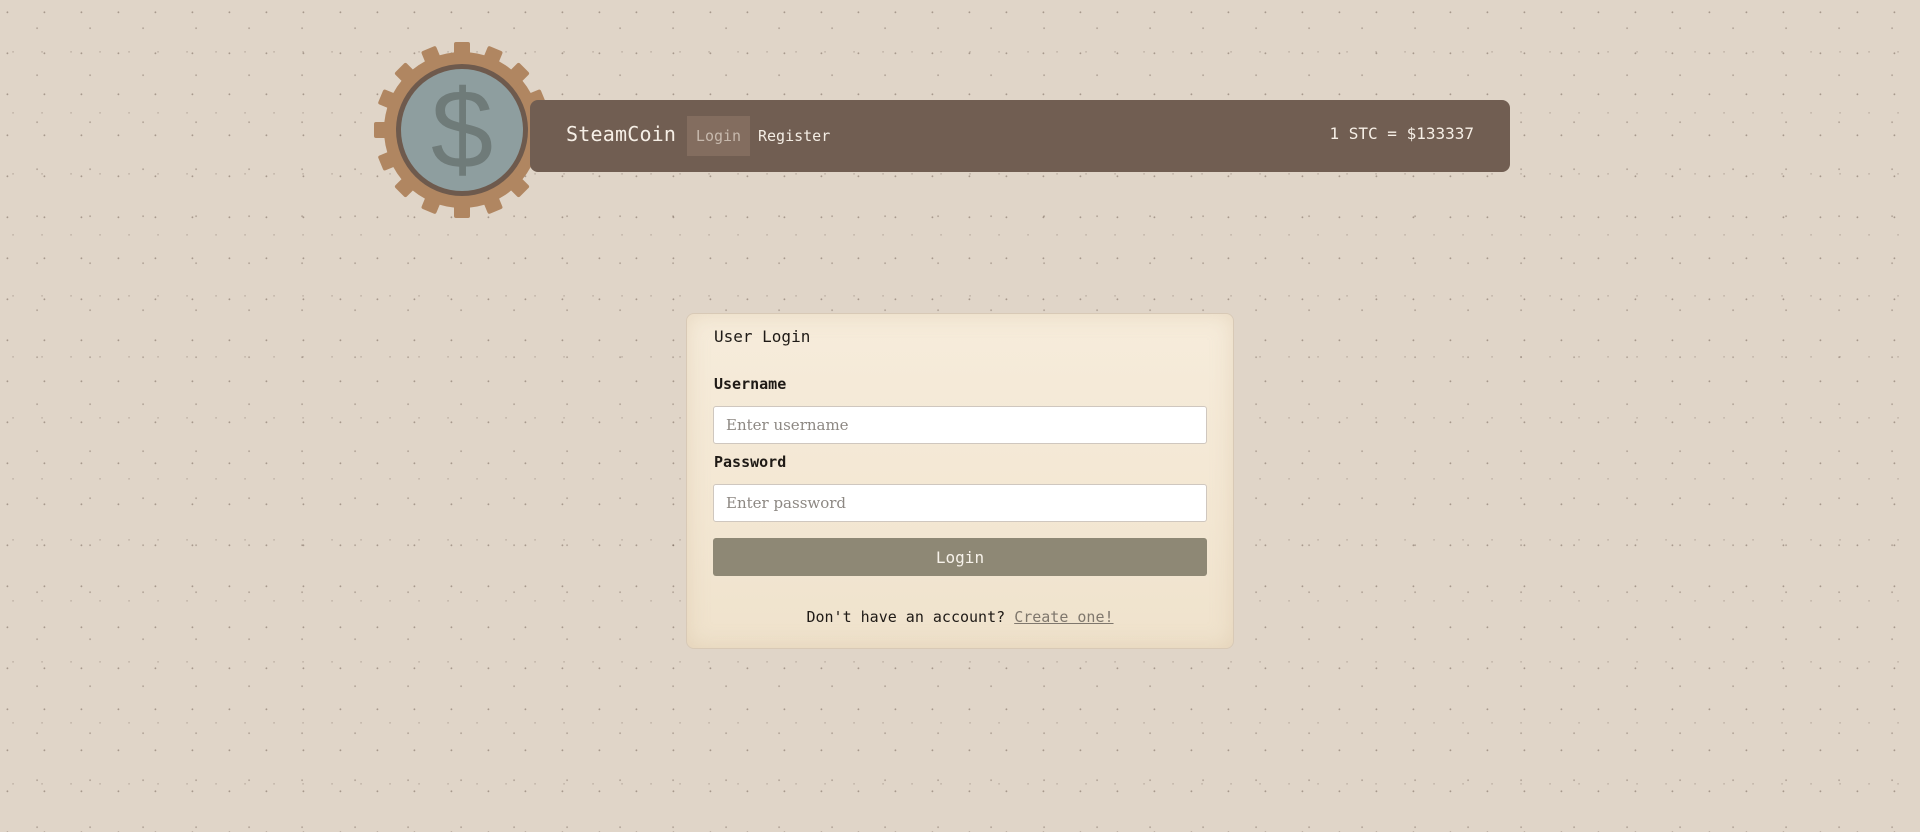  Describe the element at coordinates (718, 136) in the screenshot. I see `nav-login-link: Login` at that location.